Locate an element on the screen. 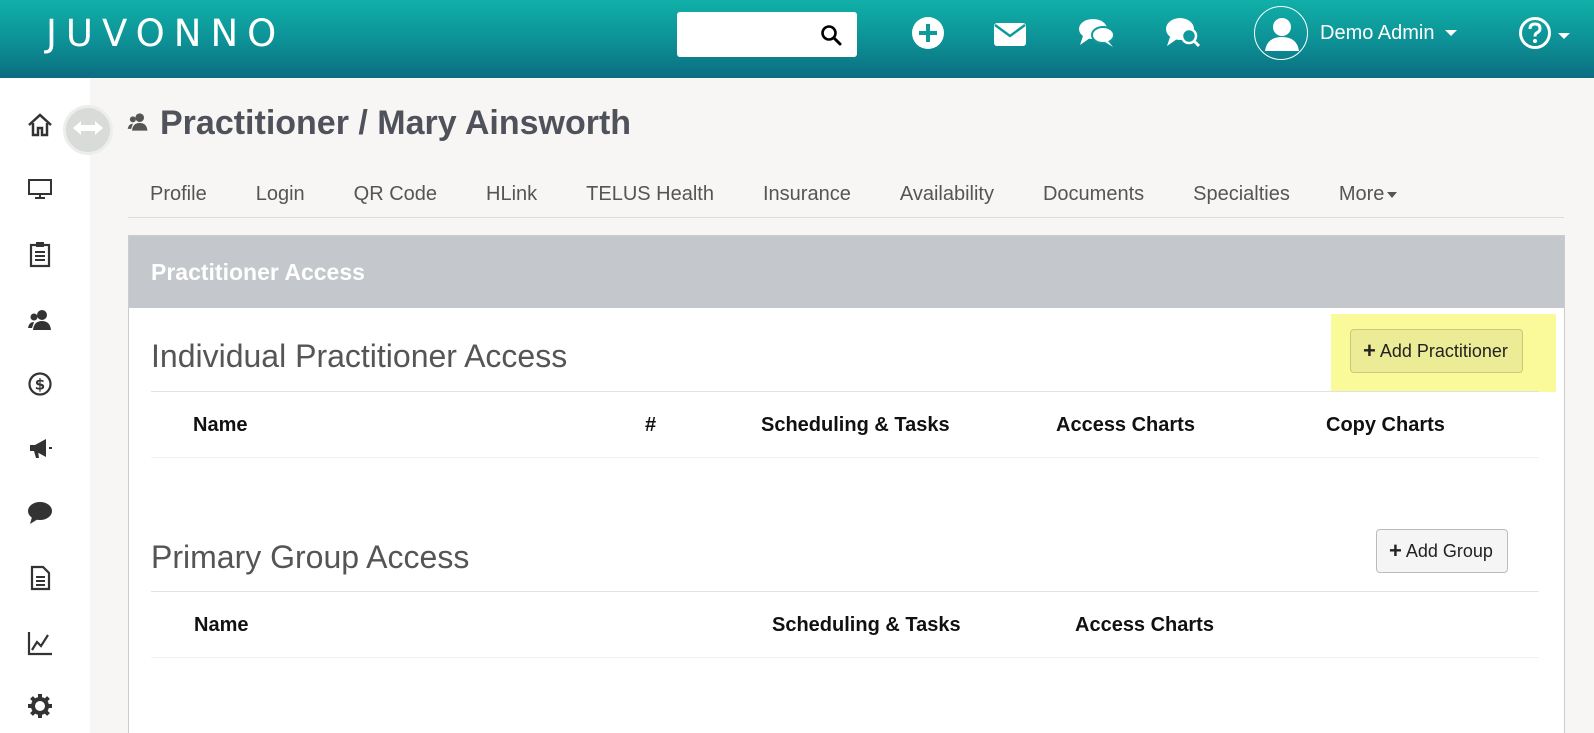 The image size is (1594, 733). arrows-horizontal-icon is located at coordinates (88, 130).